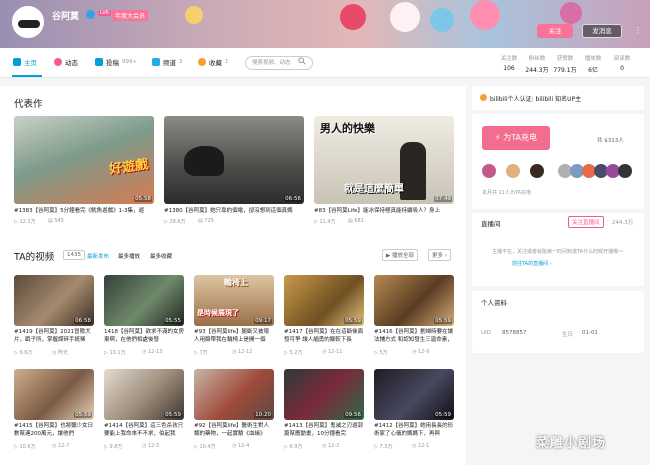 The height and width of the screenshot is (465, 650). I want to click on featured-video-thumbnail: 好遊戲 05:58, so click(84, 160).